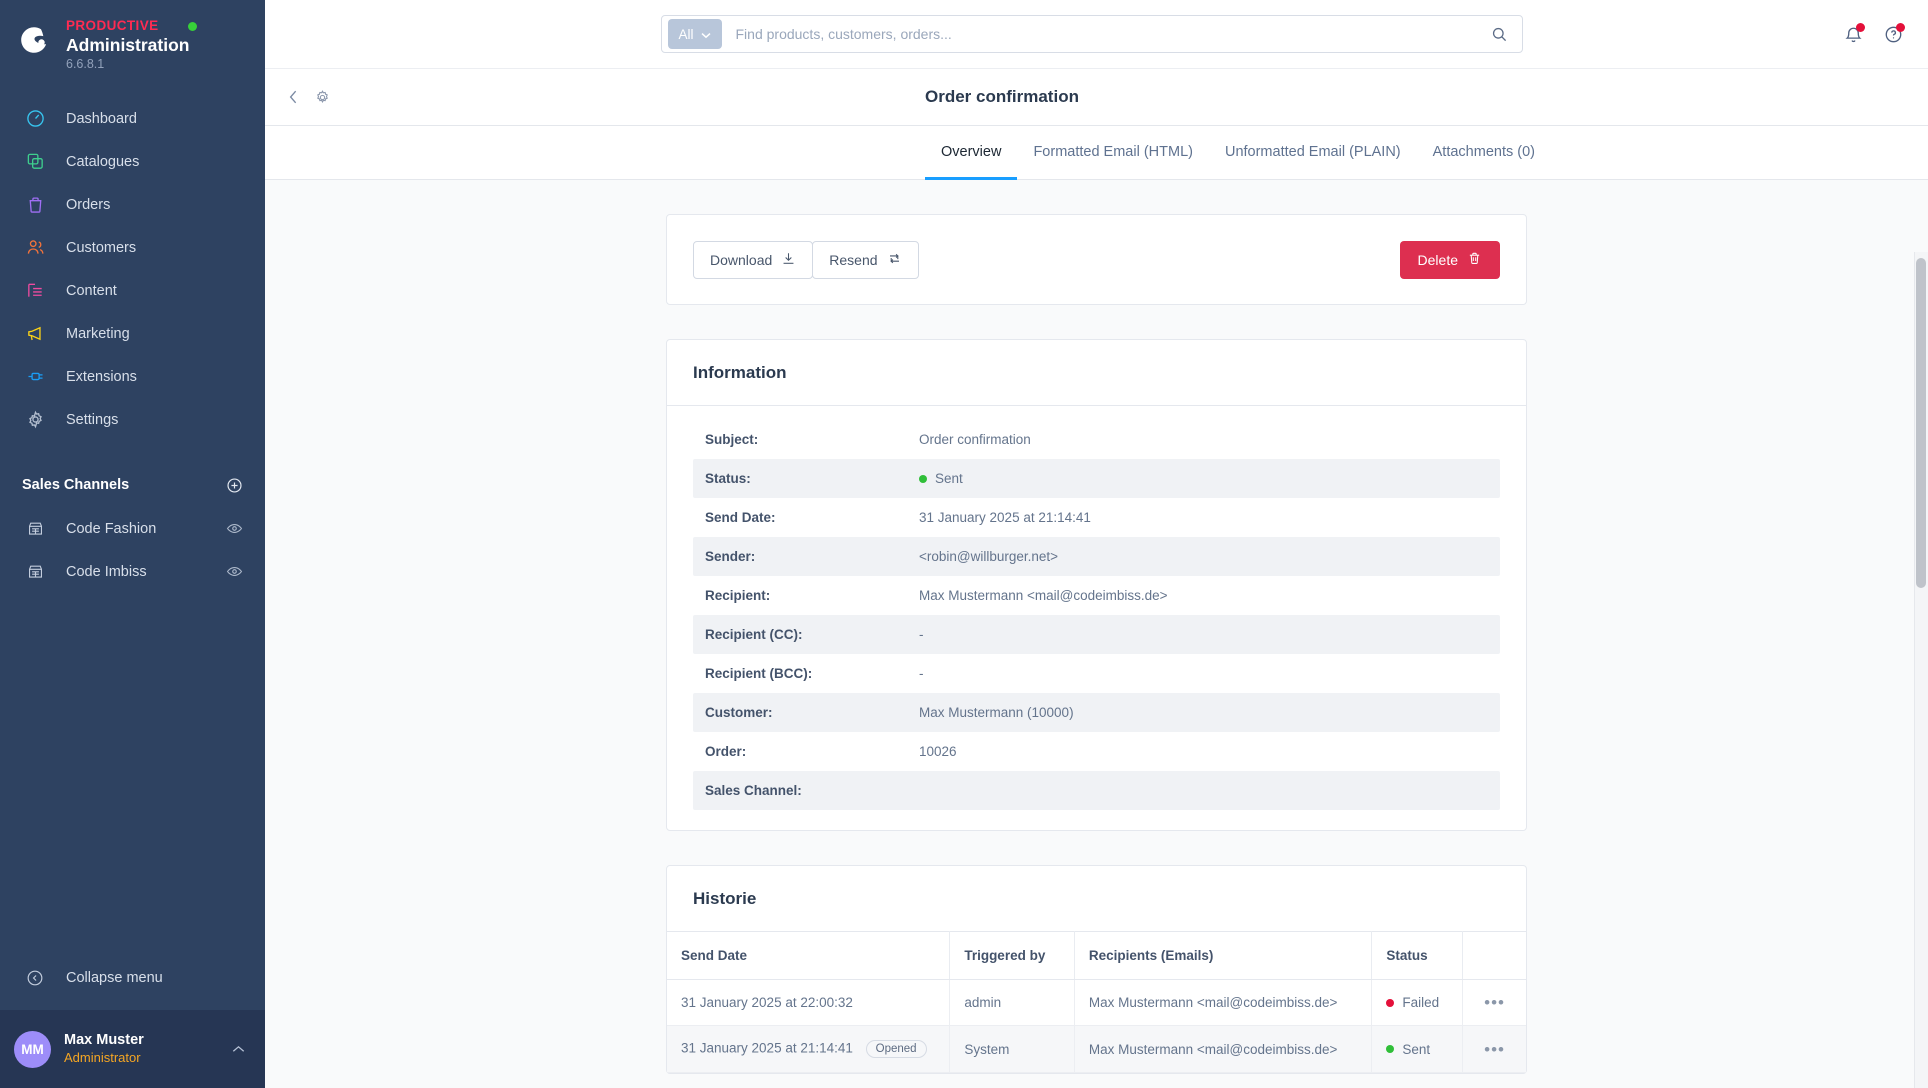 The height and width of the screenshot is (1088, 1928). Describe the element at coordinates (238, 1049) in the screenshot. I see `chevron-up-icon` at that location.